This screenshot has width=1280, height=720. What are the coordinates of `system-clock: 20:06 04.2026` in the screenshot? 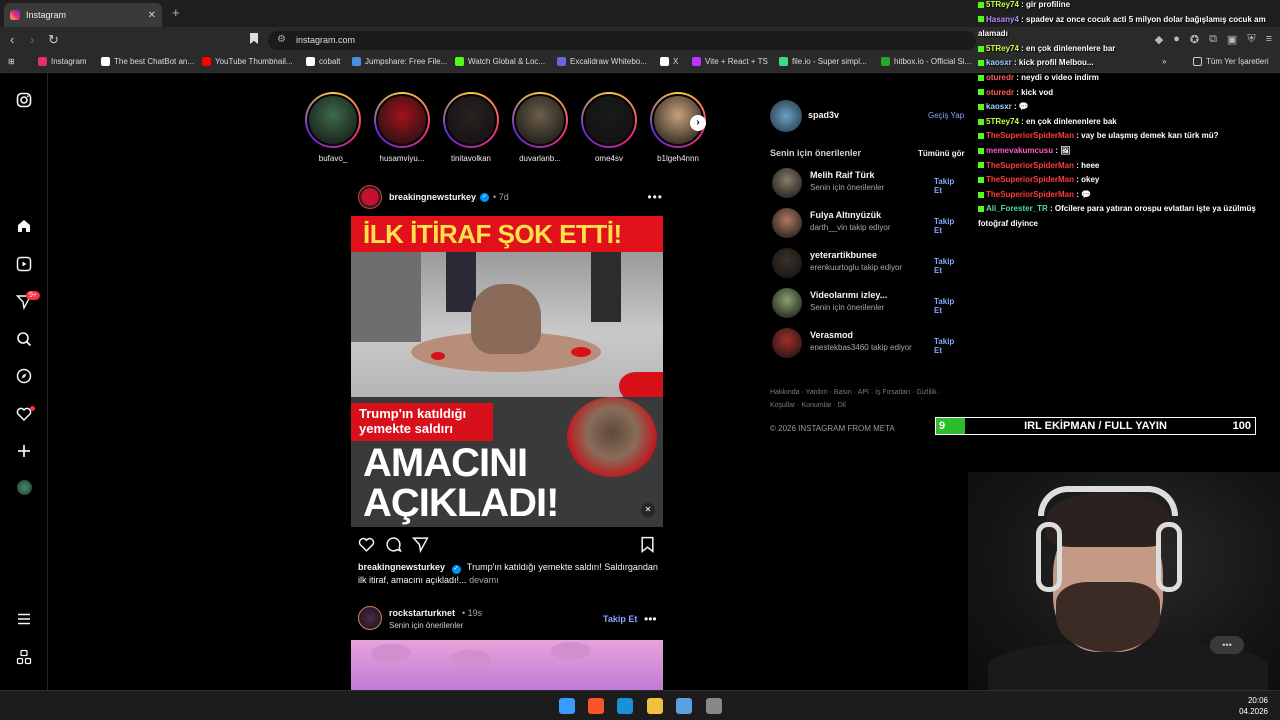 It's located at (1253, 706).